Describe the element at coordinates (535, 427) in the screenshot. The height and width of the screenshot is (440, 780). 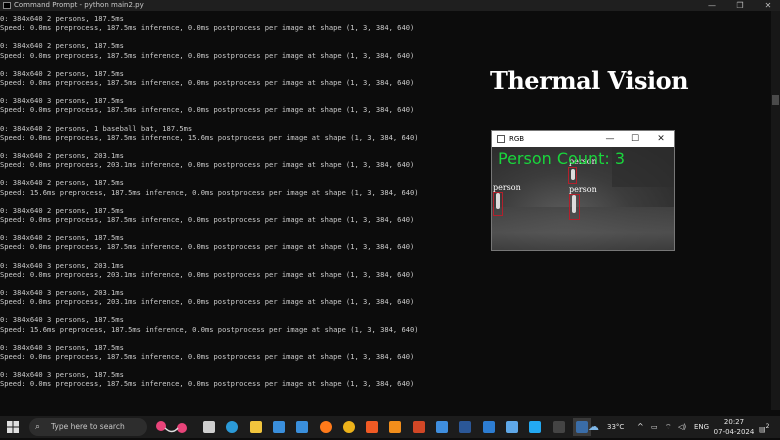
I see `vscode-icon` at that location.